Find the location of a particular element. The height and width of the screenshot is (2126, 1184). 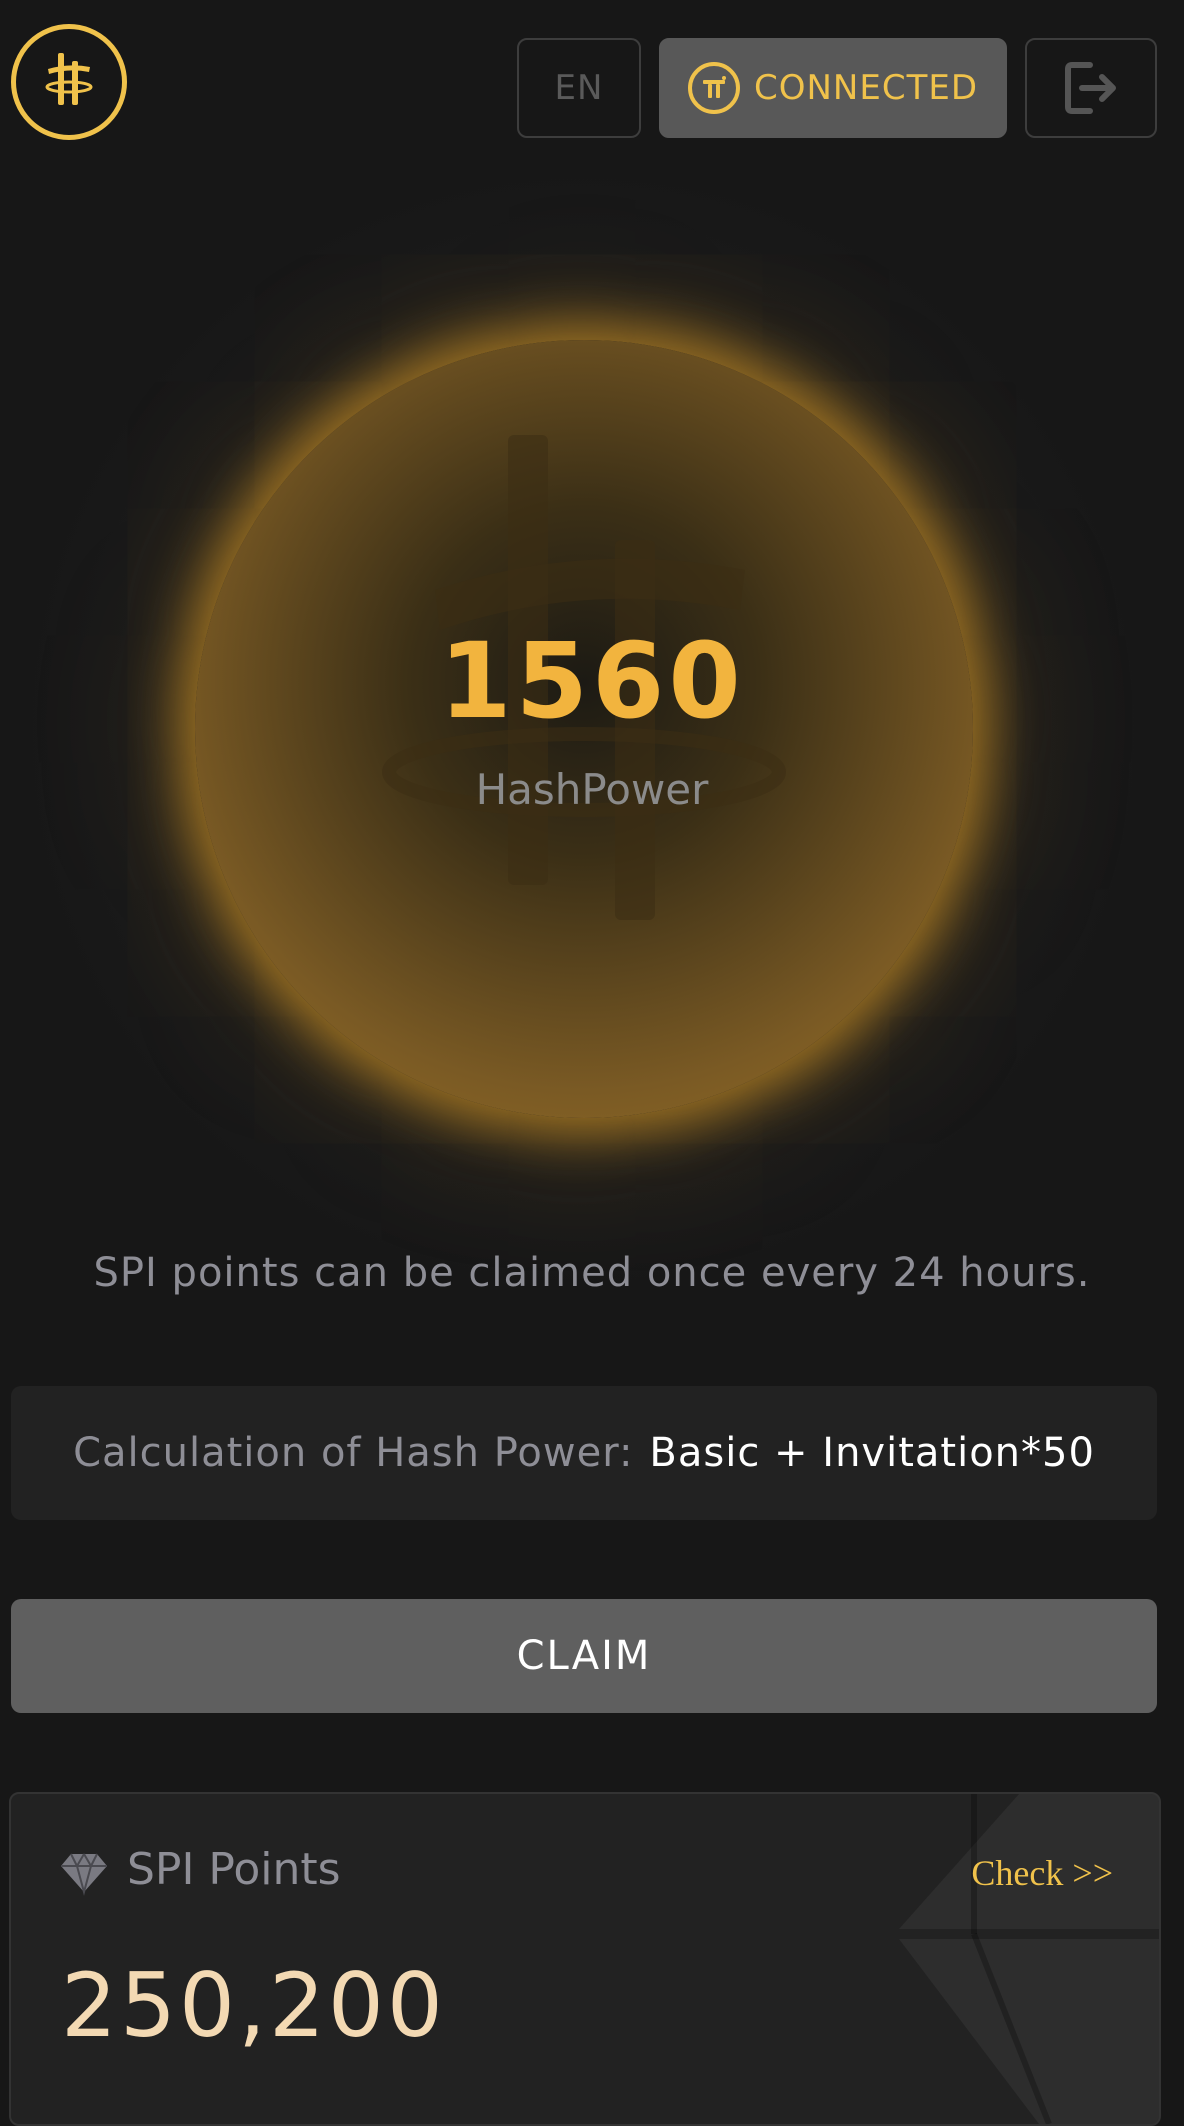

calculation-label: Calculation of Hash Power: is located at coordinates (353, 1453).